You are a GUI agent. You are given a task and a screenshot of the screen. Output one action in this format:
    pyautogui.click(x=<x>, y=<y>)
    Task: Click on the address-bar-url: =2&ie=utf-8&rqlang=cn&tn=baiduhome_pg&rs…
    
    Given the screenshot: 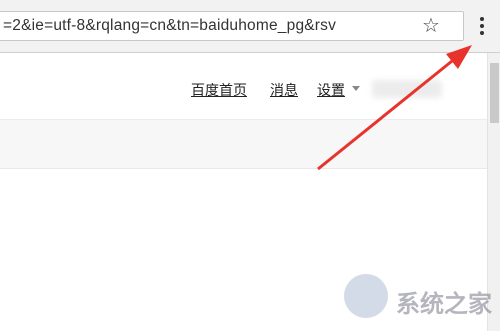 What is the action you would take?
    pyautogui.click(x=209, y=26)
    